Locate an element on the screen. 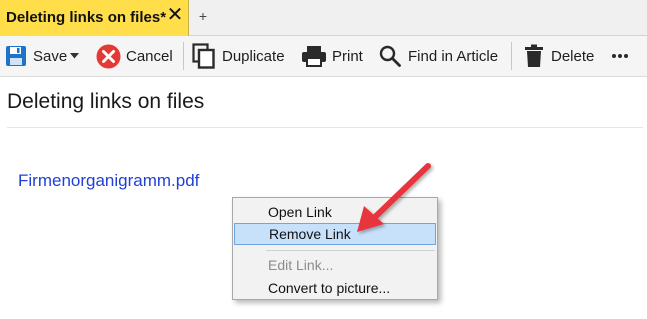  find-label: Find in Article is located at coordinates (453, 56).